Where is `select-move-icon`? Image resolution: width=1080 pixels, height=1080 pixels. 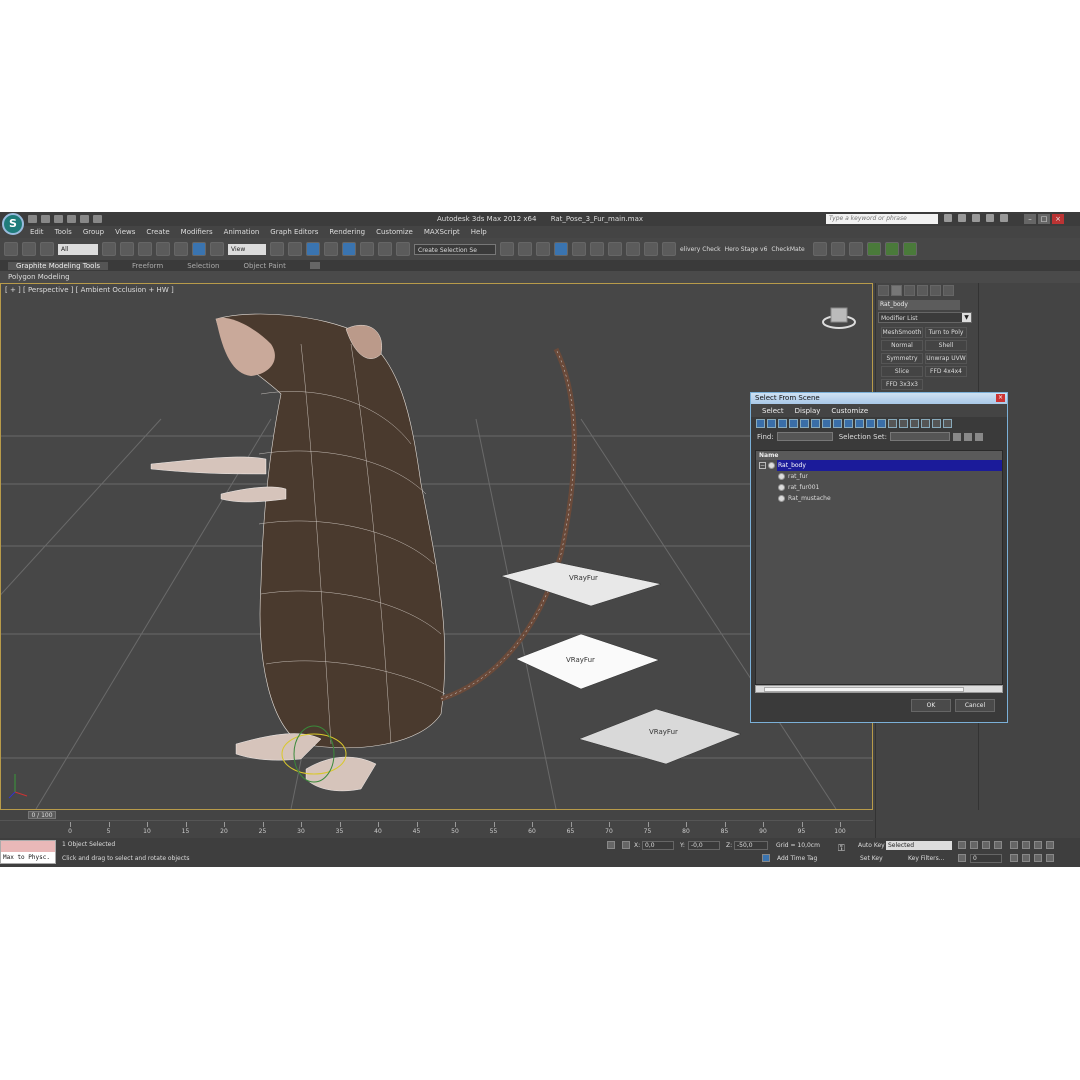
select-move-icon is located at coordinates (181, 249).